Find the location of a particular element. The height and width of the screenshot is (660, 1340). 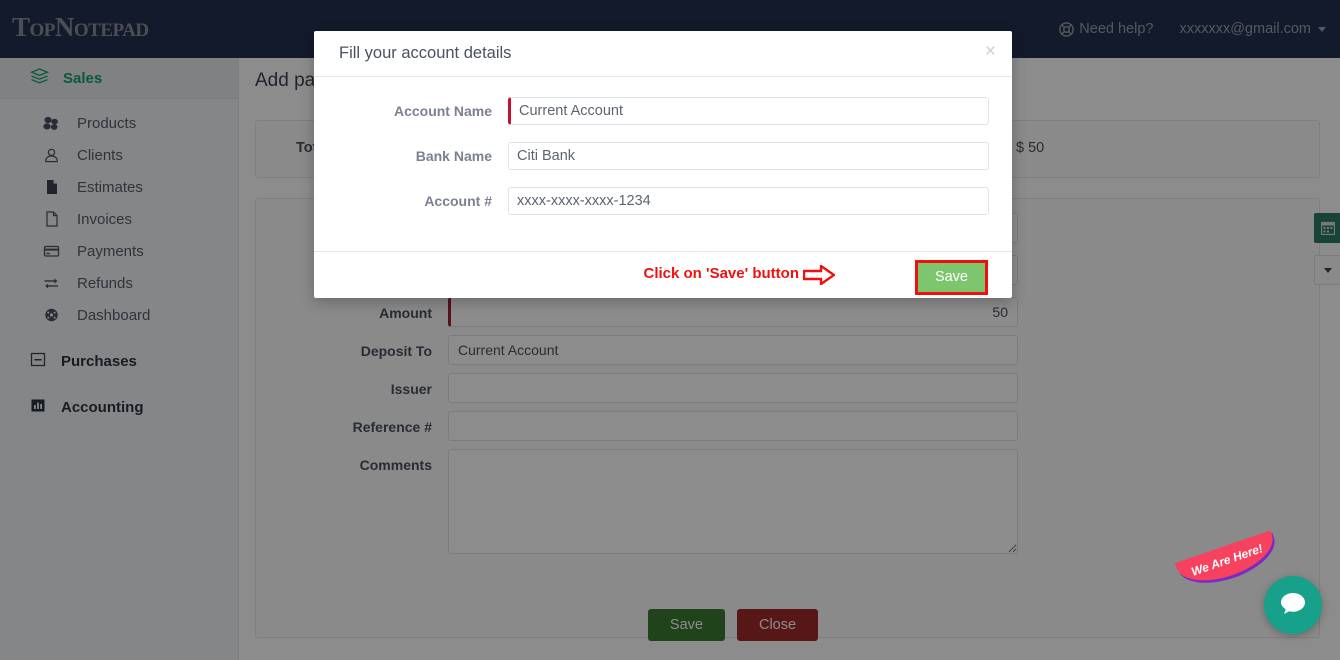

modal-row-account-number: Account # is located at coordinates (651, 201).